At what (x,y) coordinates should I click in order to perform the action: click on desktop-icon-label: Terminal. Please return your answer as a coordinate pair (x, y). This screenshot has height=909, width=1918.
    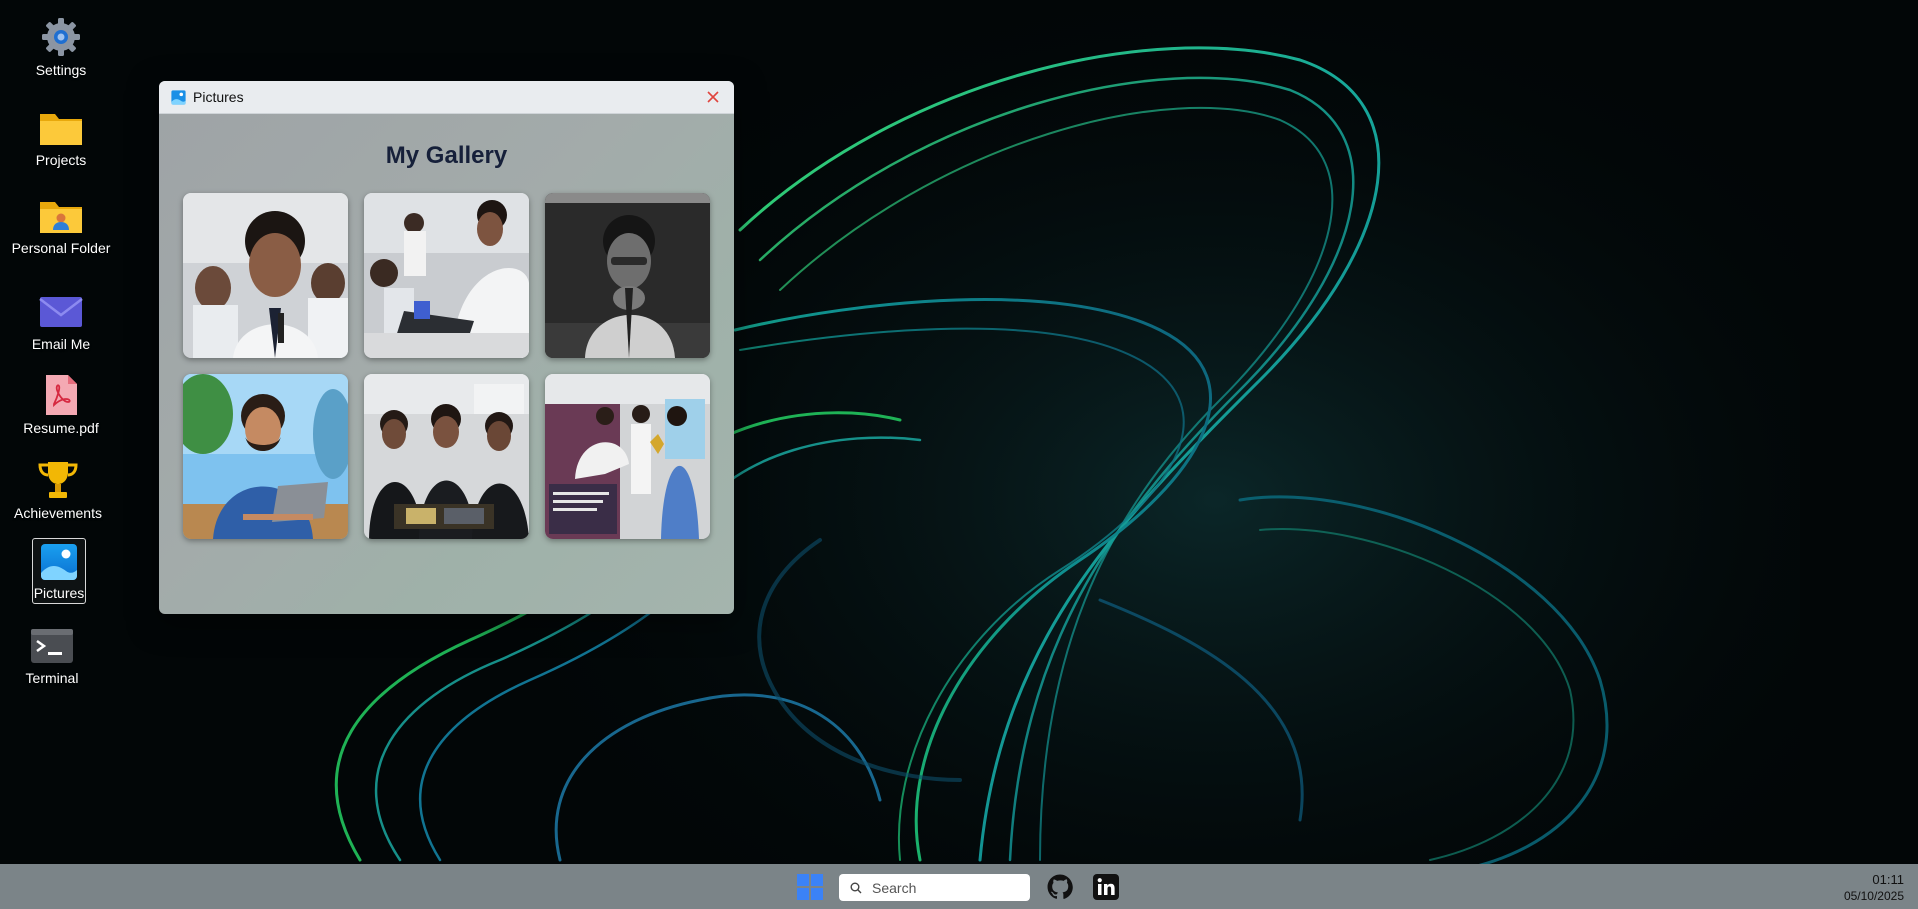
    Looking at the image, I should click on (52, 678).